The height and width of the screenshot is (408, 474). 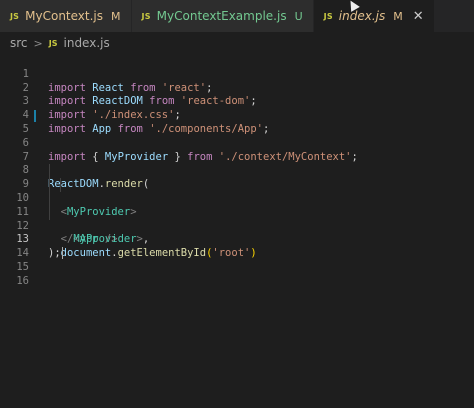 I want to click on tab-label: MyContext.js, so click(x=64, y=16).